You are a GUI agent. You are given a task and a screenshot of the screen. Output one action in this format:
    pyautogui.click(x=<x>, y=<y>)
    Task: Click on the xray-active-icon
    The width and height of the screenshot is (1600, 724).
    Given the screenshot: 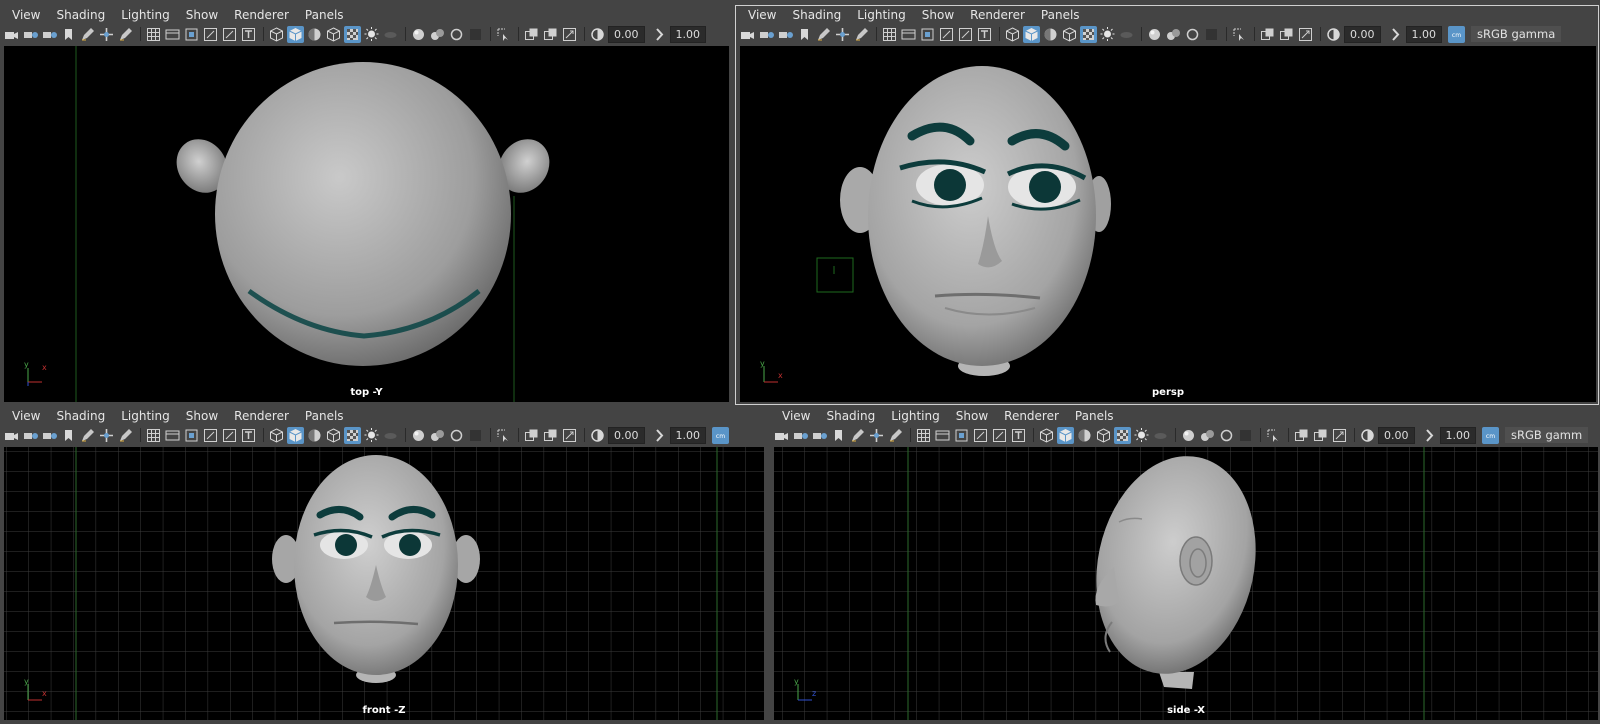 What is the action you would take?
    pyautogui.click(x=1286, y=34)
    